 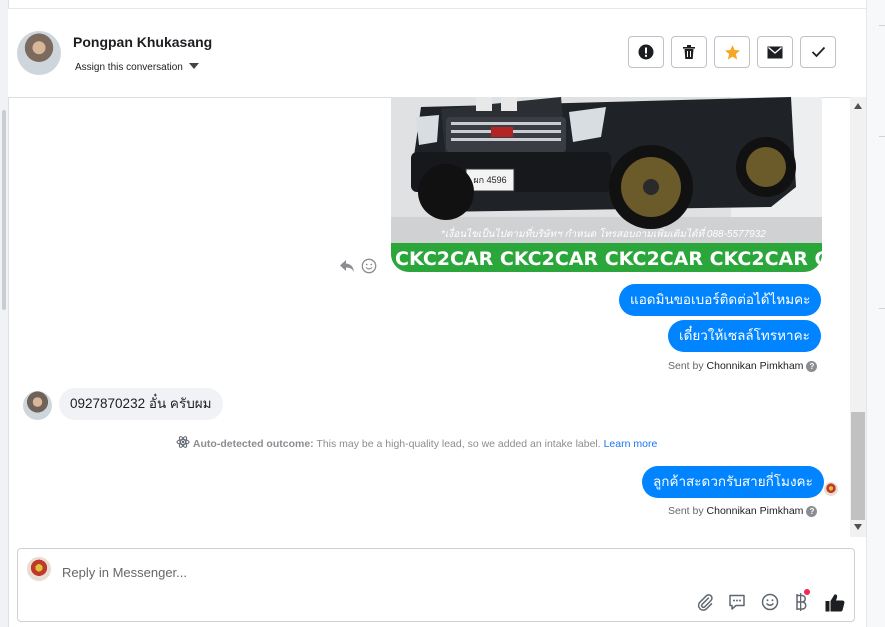 I want to click on trash-icon, so click(x=689, y=52).